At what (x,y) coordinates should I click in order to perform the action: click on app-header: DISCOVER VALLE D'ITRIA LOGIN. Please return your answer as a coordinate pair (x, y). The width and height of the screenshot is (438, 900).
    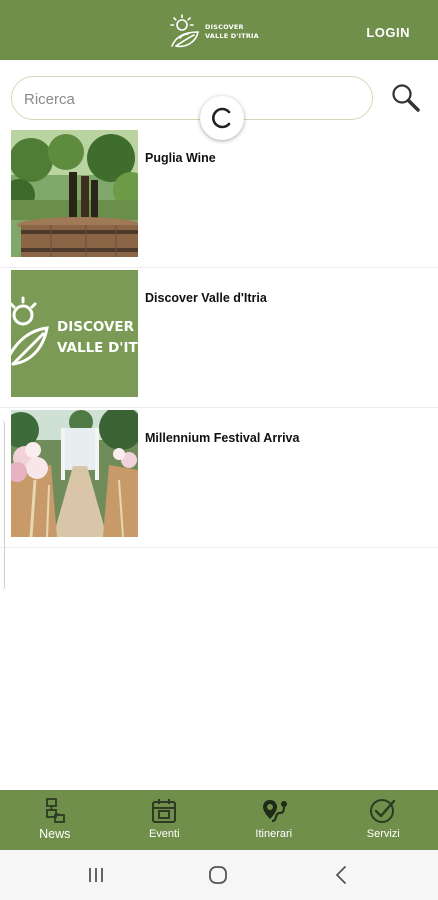
    Looking at the image, I should click on (219, 30).